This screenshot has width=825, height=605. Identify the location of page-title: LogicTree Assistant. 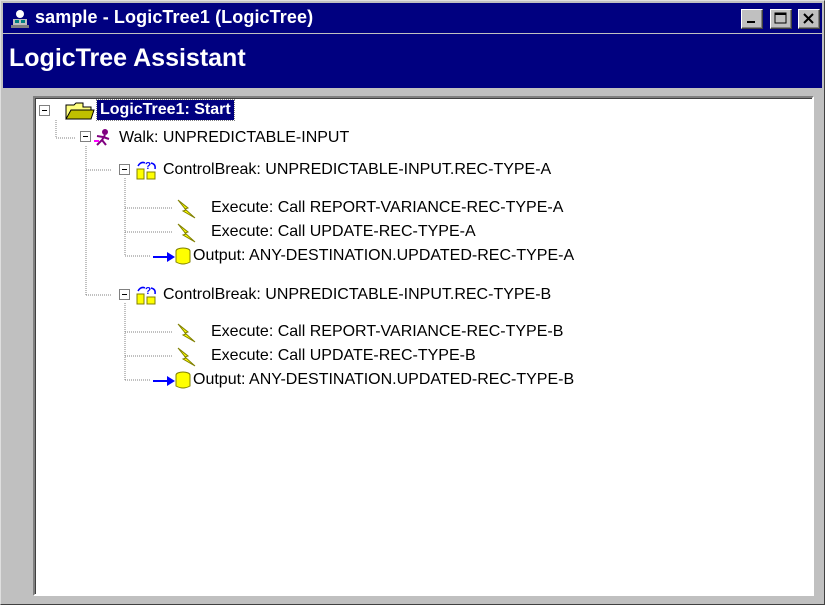
(127, 58).